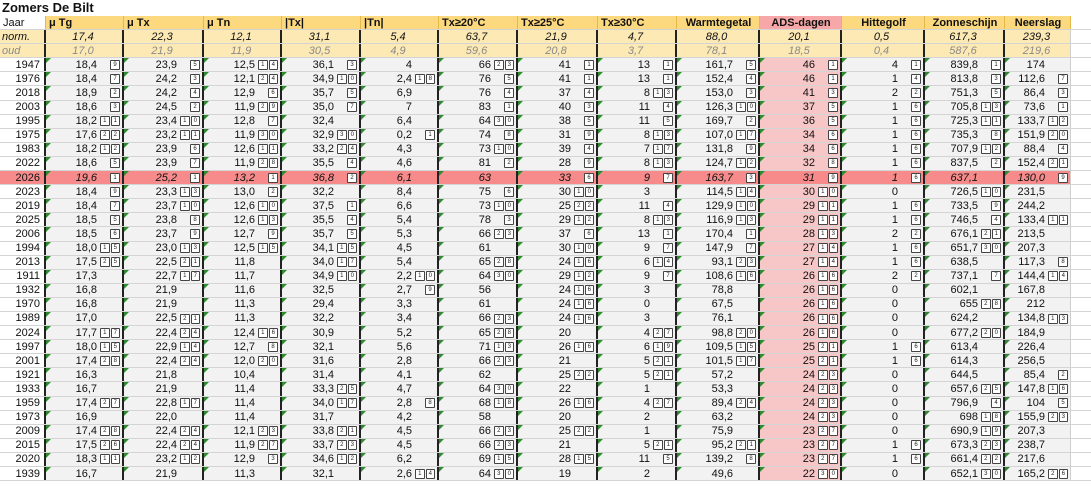  Describe the element at coordinates (85, 79) in the screenshot. I see `value-cell: 18,4 7` at that location.